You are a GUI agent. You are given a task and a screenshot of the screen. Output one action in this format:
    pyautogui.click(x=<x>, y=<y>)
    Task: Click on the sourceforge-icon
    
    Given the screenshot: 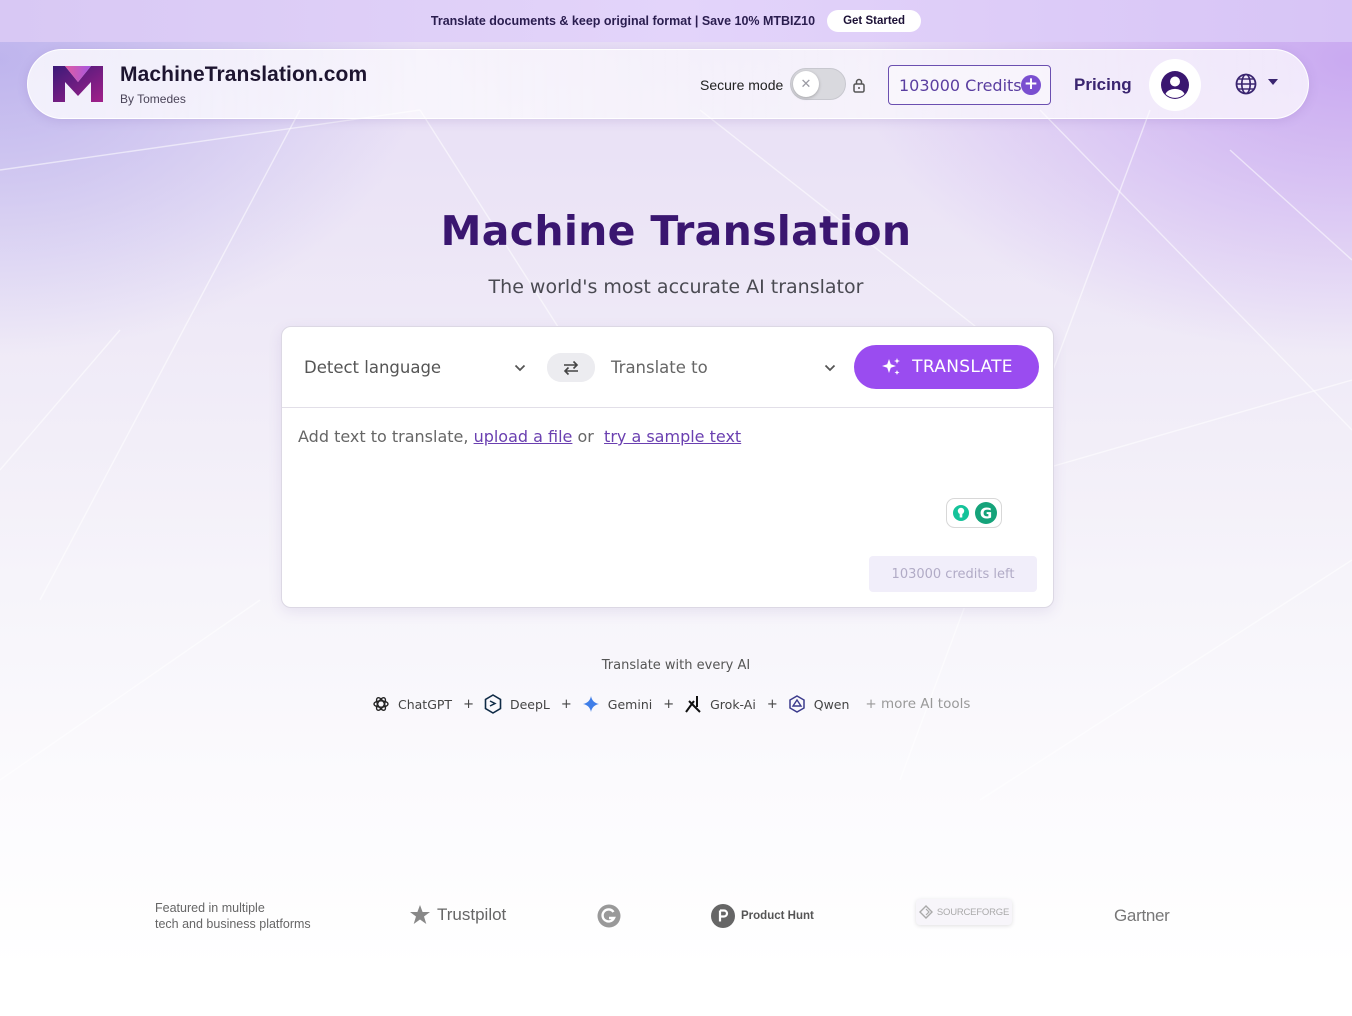 What is the action you would take?
    pyautogui.click(x=925, y=912)
    